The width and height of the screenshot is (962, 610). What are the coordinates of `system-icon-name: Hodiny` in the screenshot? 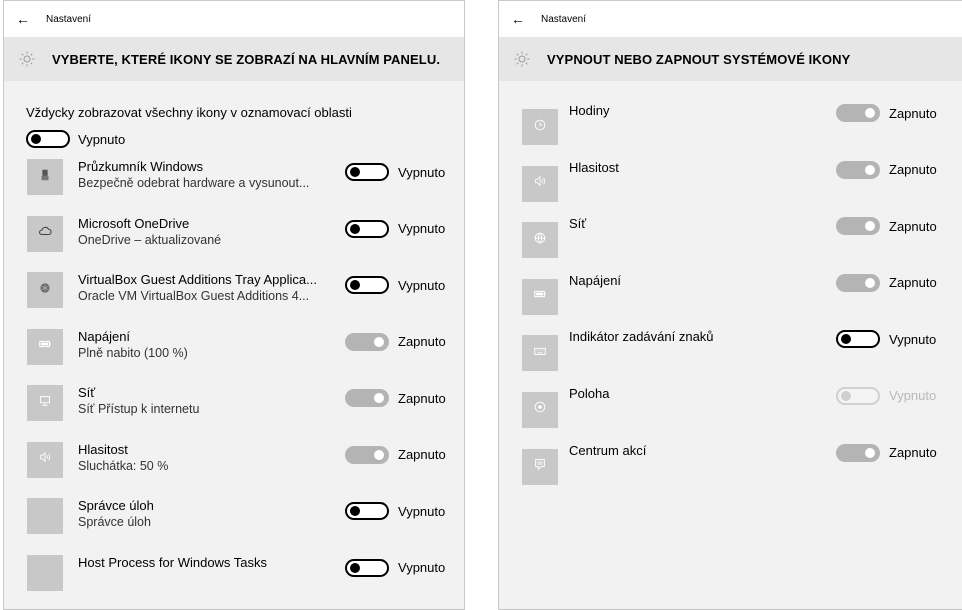 It's located at (589, 110).